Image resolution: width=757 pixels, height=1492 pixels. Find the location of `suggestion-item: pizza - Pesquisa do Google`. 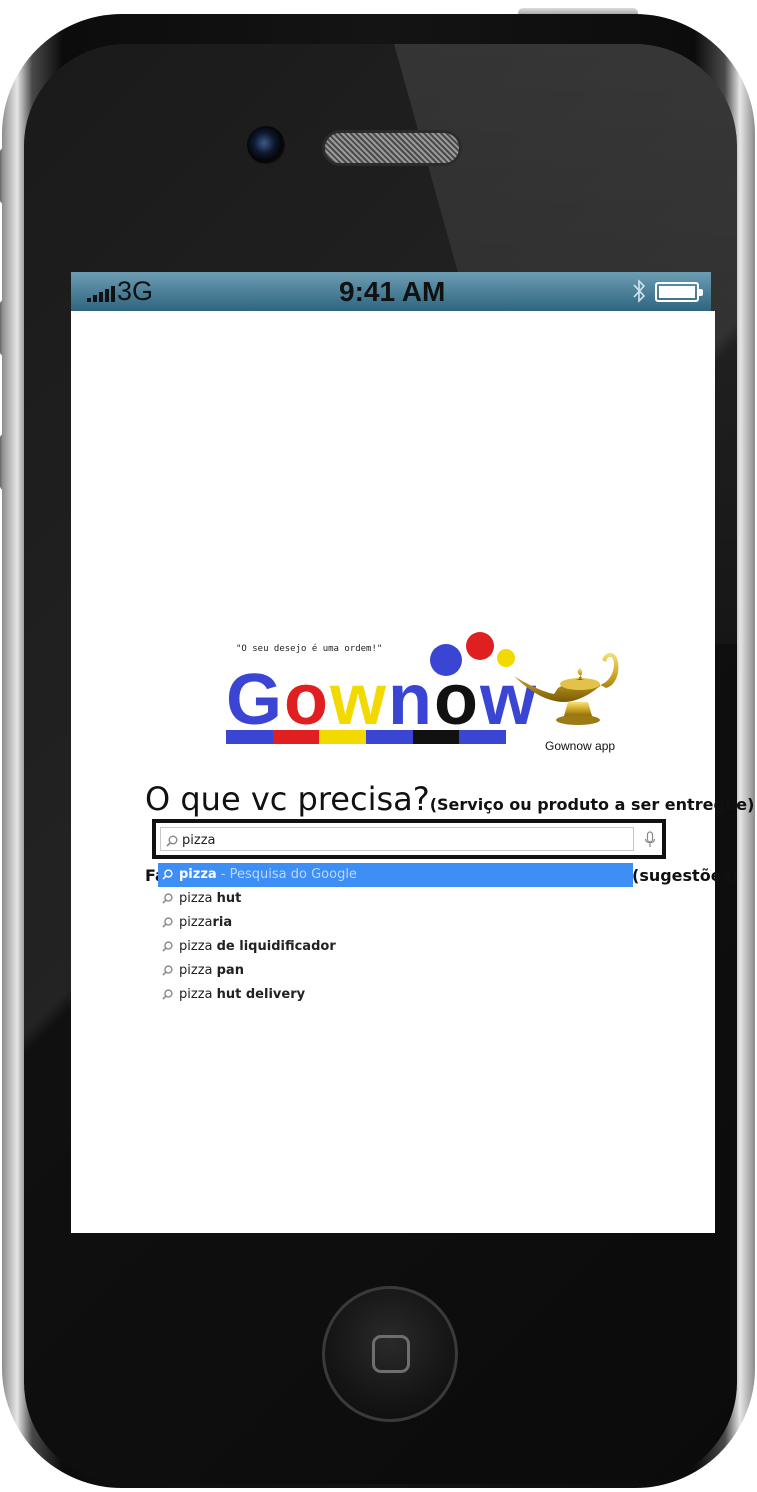

suggestion-item: pizza - Pesquisa do Google is located at coordinates (395, 875).